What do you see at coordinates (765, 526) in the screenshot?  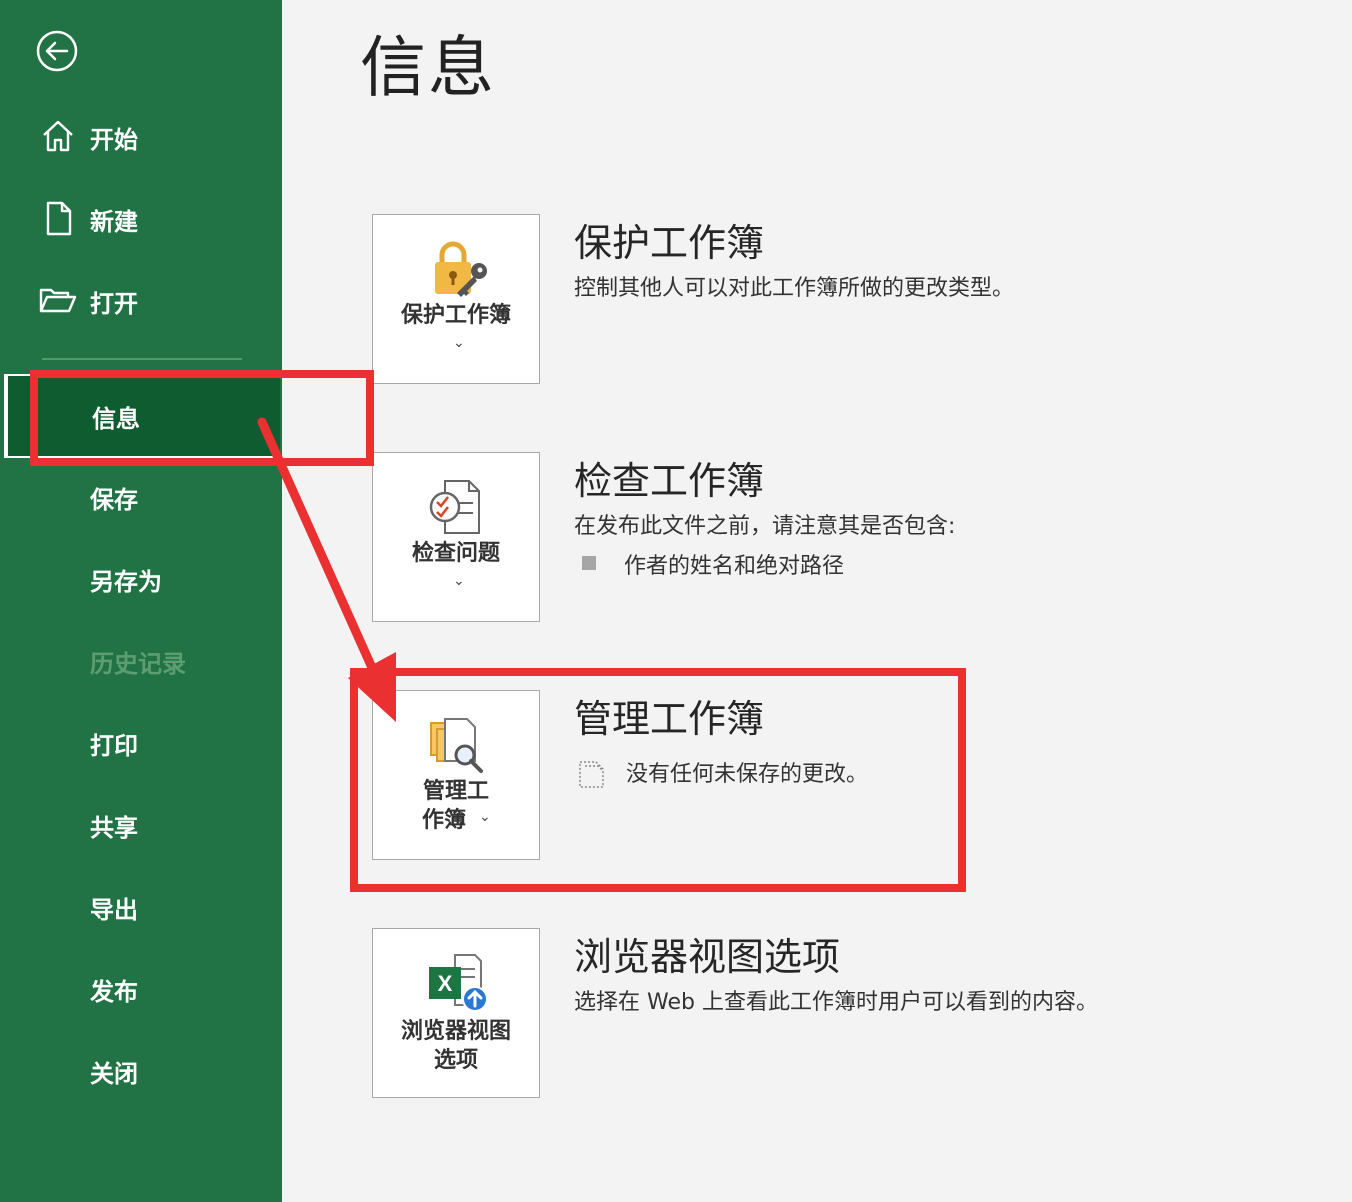 I see `inspect-workbook-description: 在发布此文件之前，请注意其是否包含:` at bounding box center [765, 526].